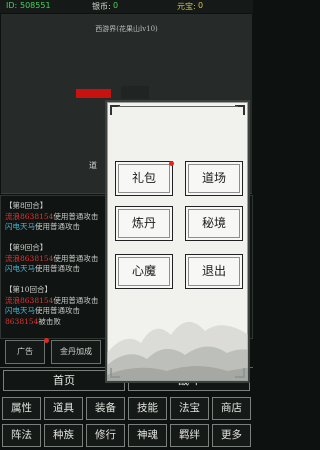 The image size is (320, 450). What do you see at coordinates (186, 6) in the screenshot?
I see `yuanbao-label: 元宝:` at bounding box center [186, 6].